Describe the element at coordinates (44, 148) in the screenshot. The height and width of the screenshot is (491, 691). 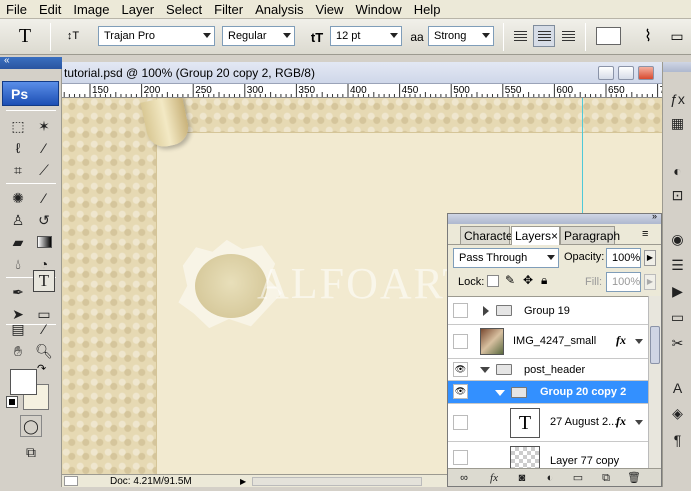
I see `quick-select-icon: ⁄` at that location.